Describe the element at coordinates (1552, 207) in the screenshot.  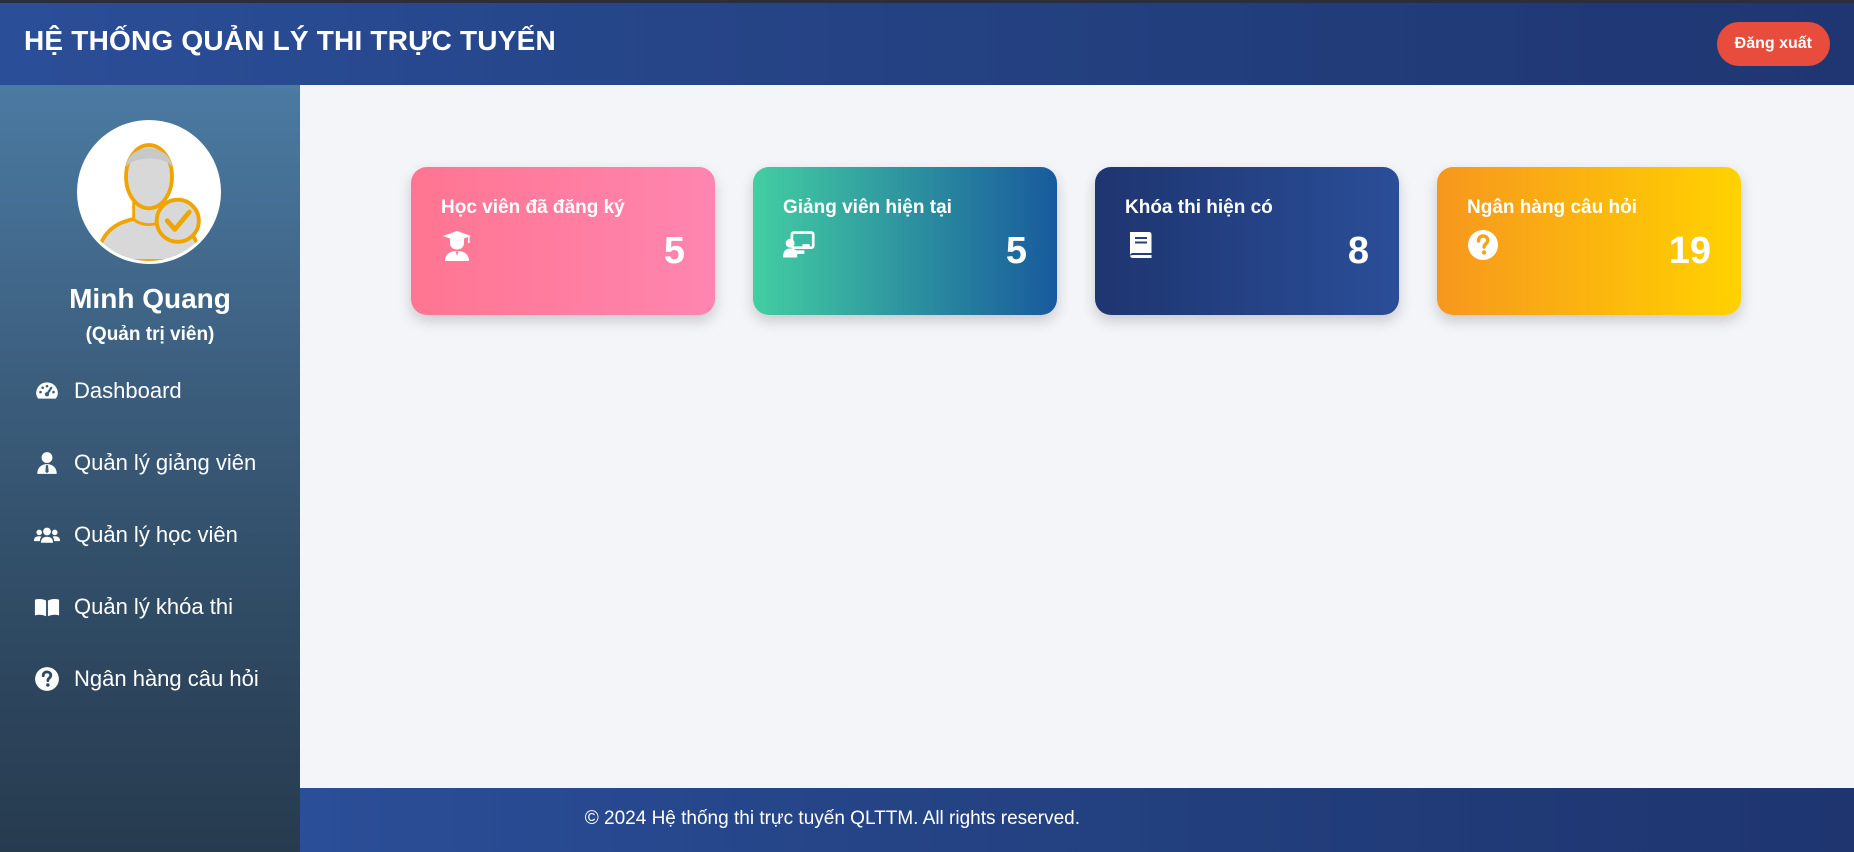
I see `stat-label: Ngân hàng câu hỏi` at that location.